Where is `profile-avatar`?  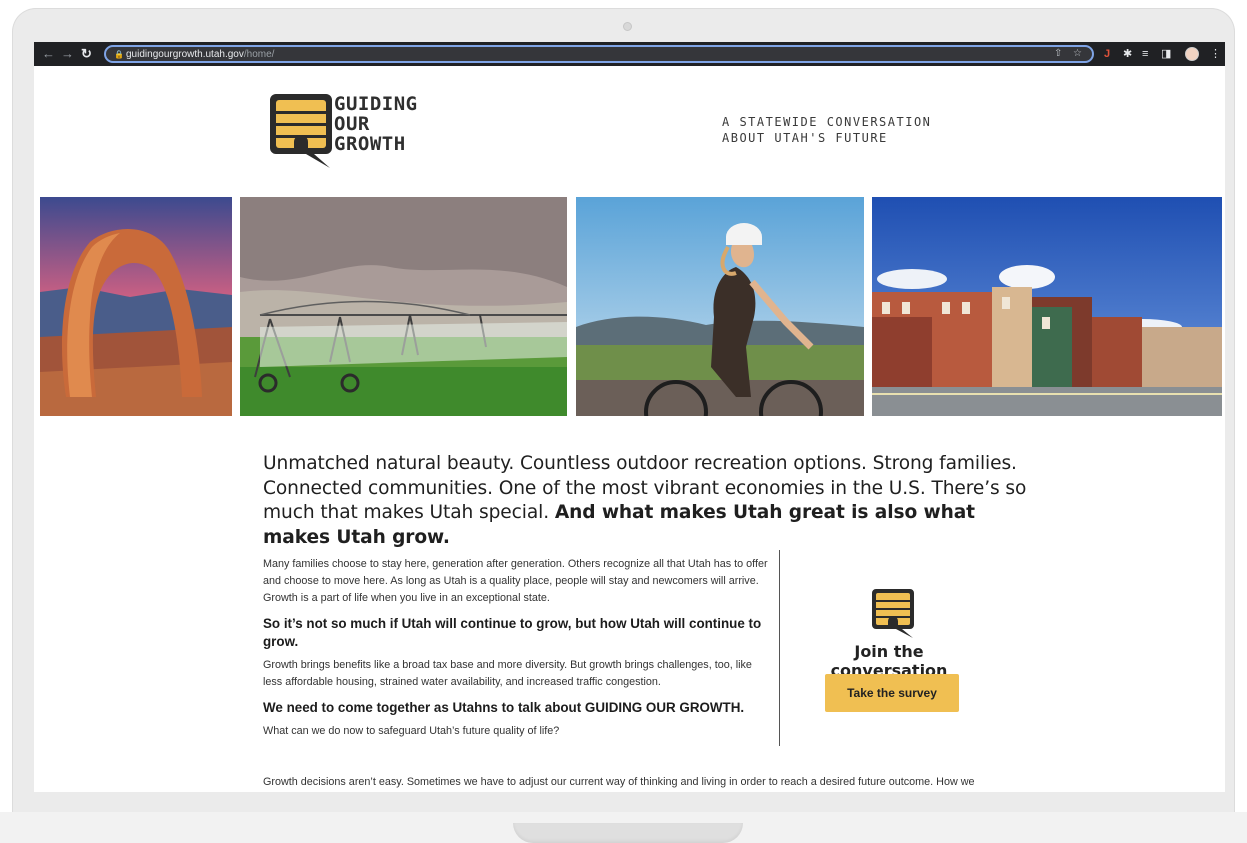 profile-avatar is located at coordinates (1192, 54).